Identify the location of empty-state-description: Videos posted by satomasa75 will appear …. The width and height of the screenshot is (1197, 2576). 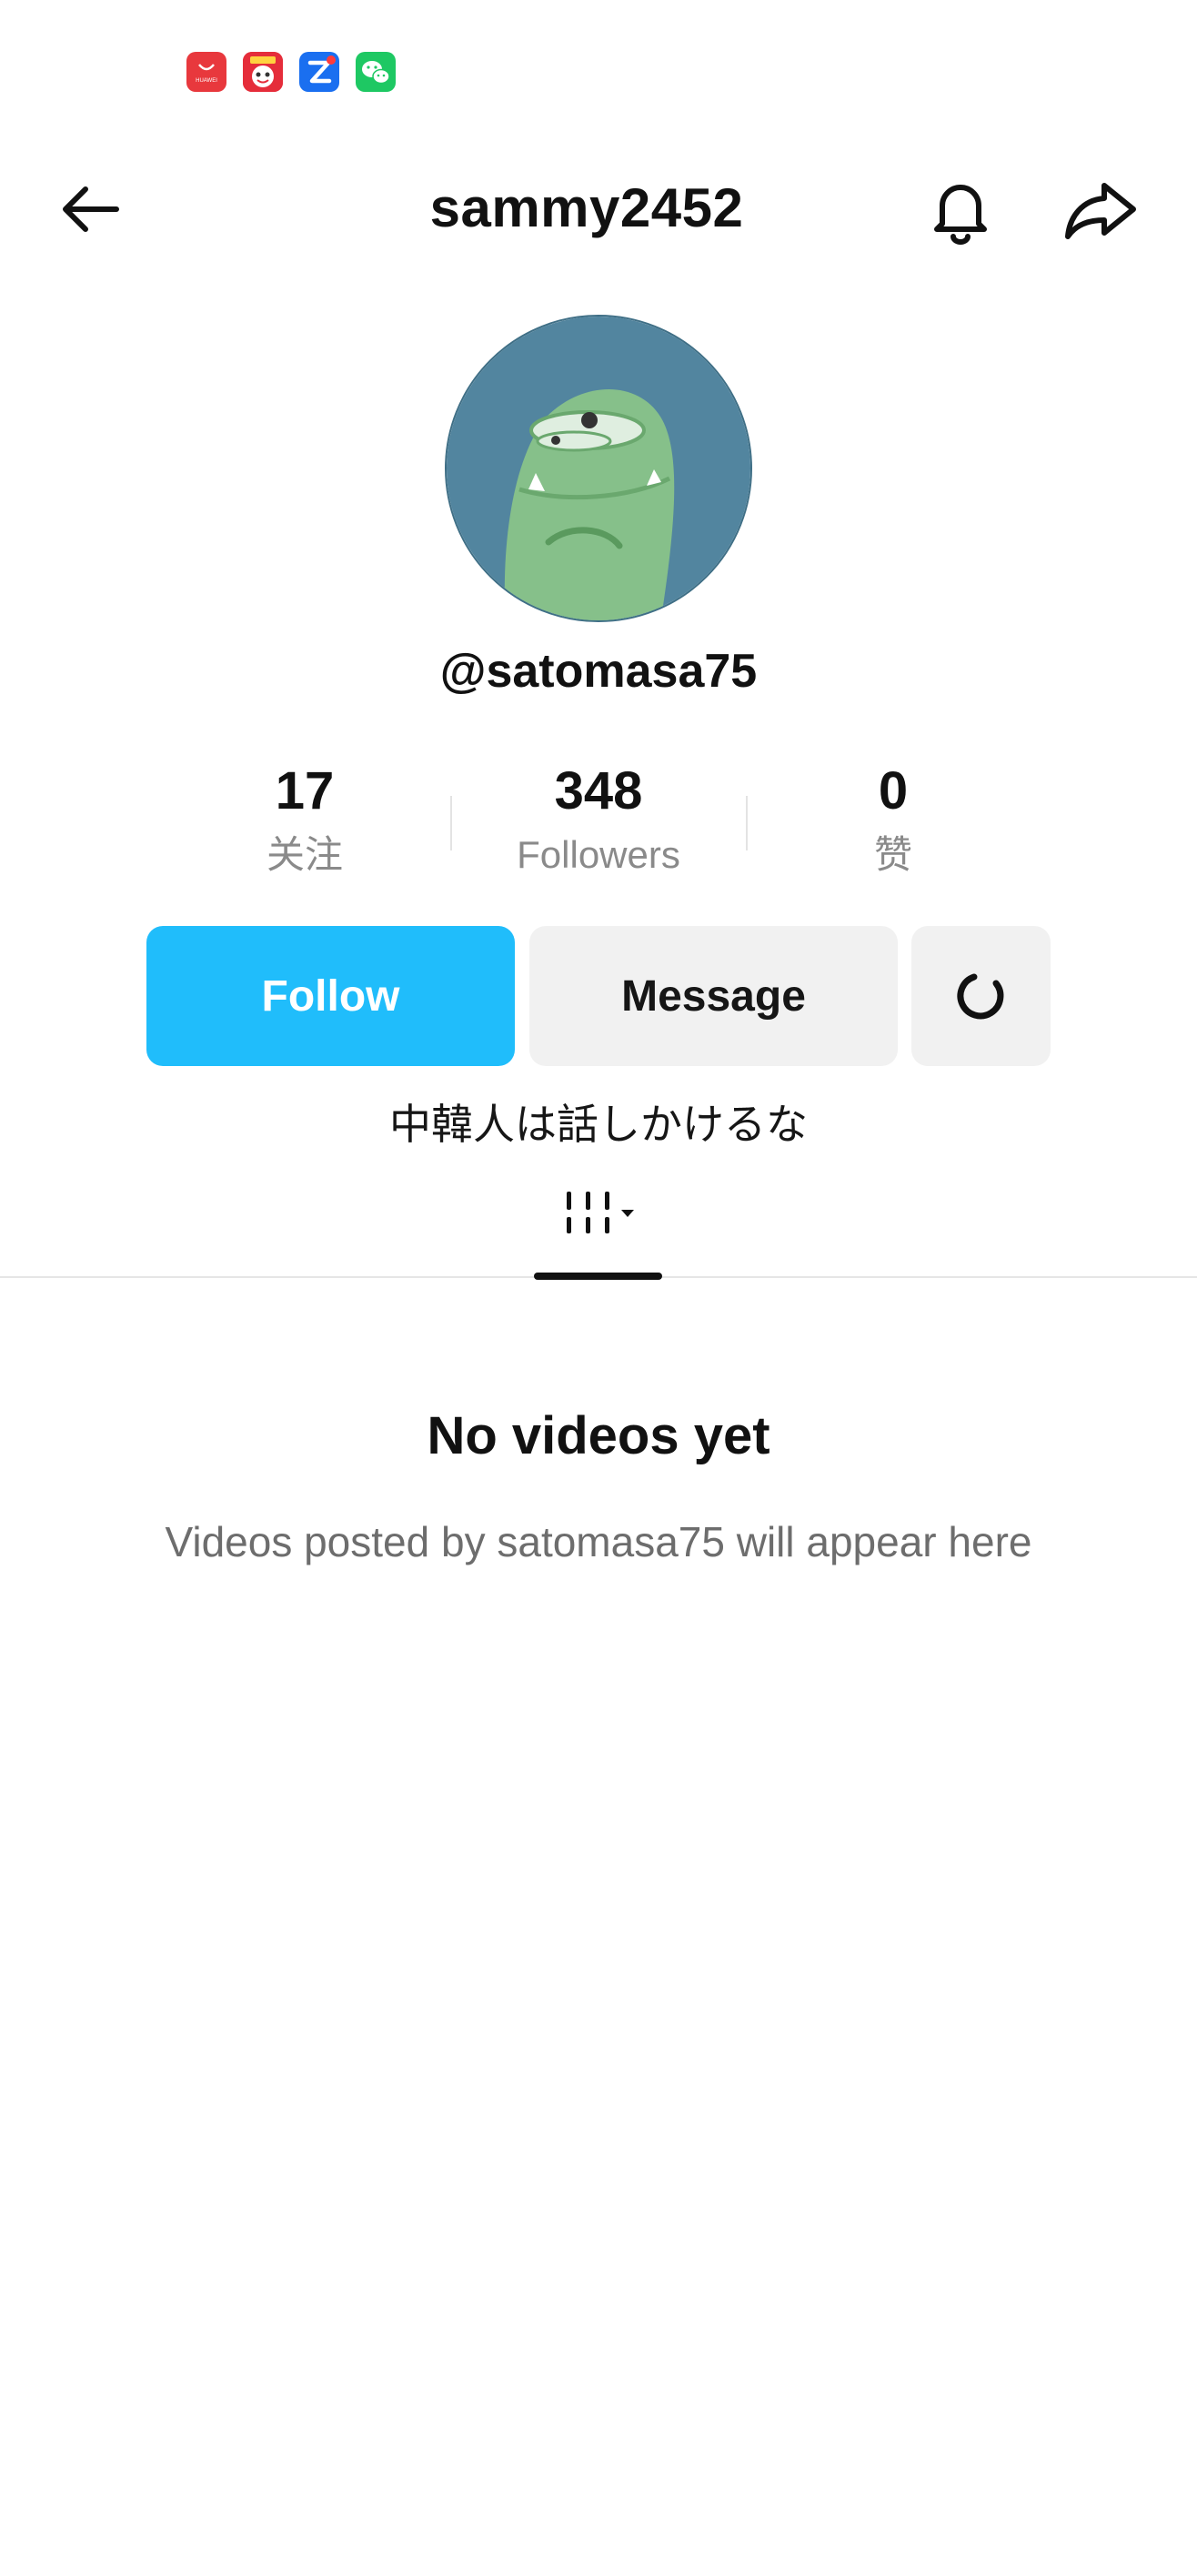
(598, 1541).